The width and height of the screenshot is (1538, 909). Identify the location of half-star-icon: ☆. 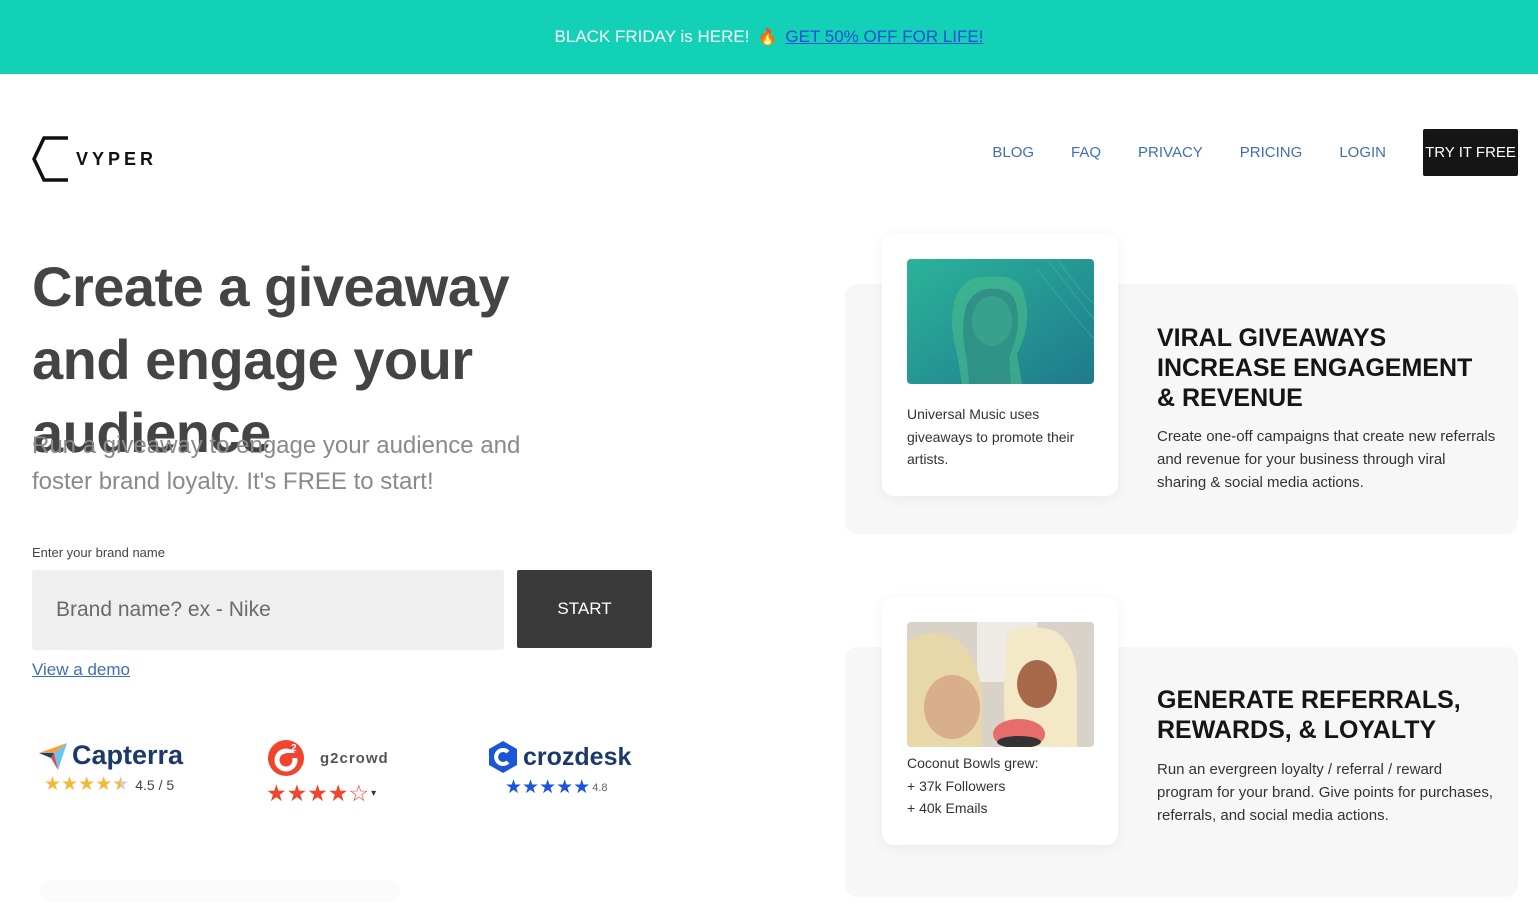
(359, 793).